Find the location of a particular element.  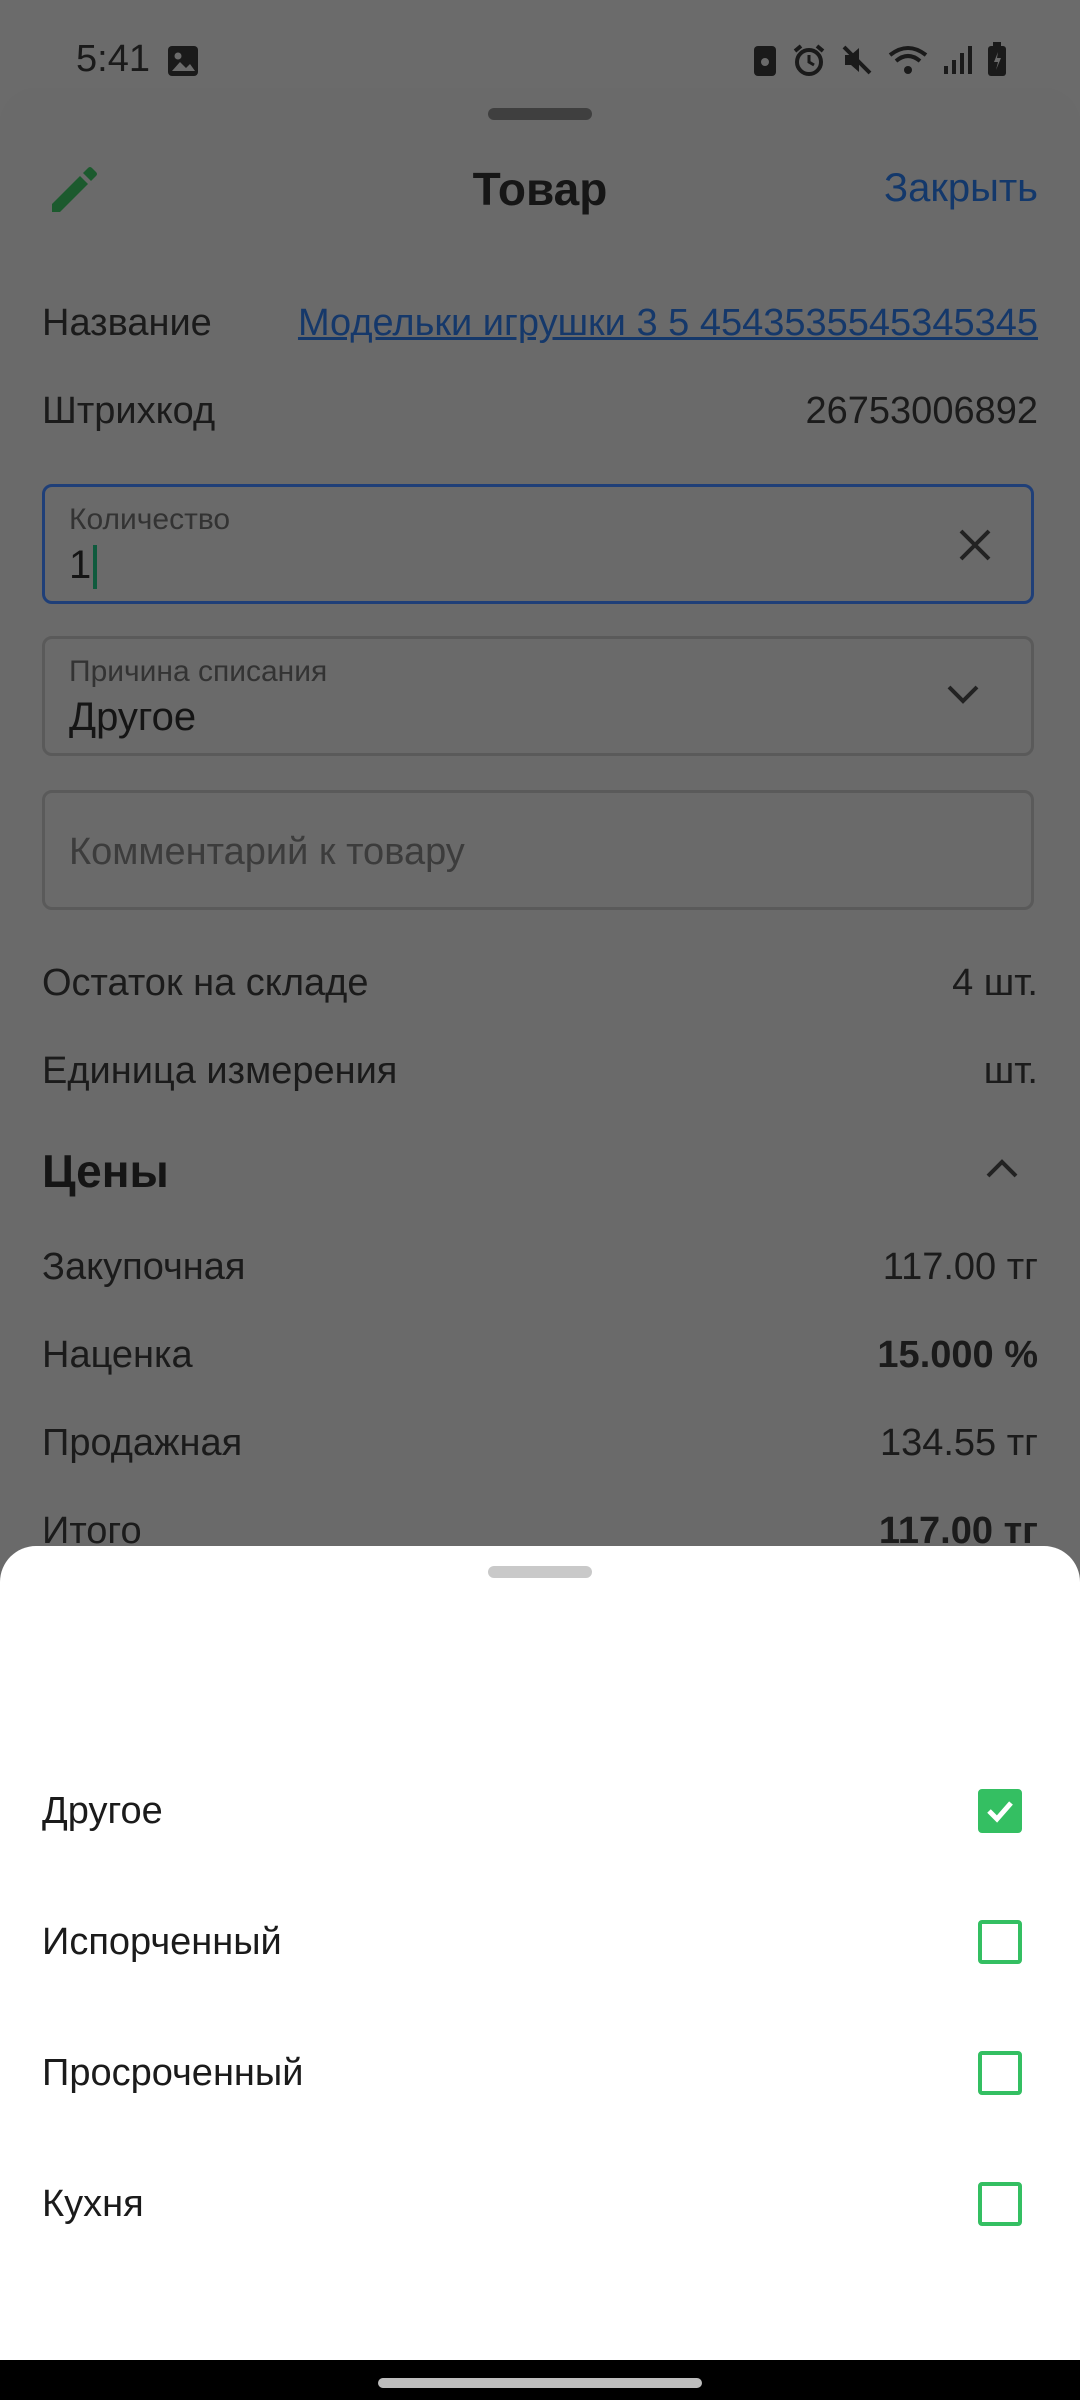

checkbox-checked is located at coordinates (1000, 1811).